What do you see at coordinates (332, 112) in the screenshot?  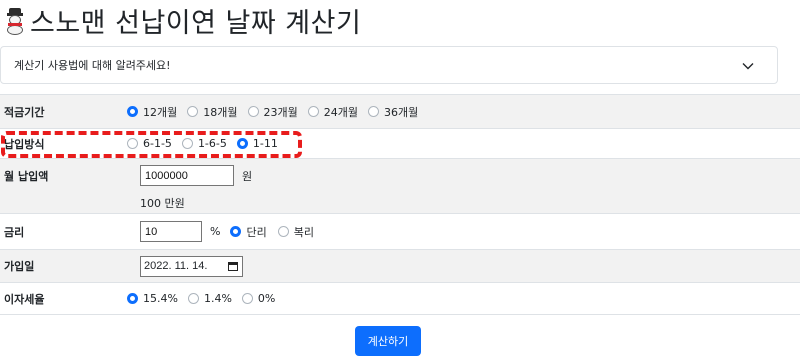 I see `period-option-24: 24개월` at bounding box center [332, 112].